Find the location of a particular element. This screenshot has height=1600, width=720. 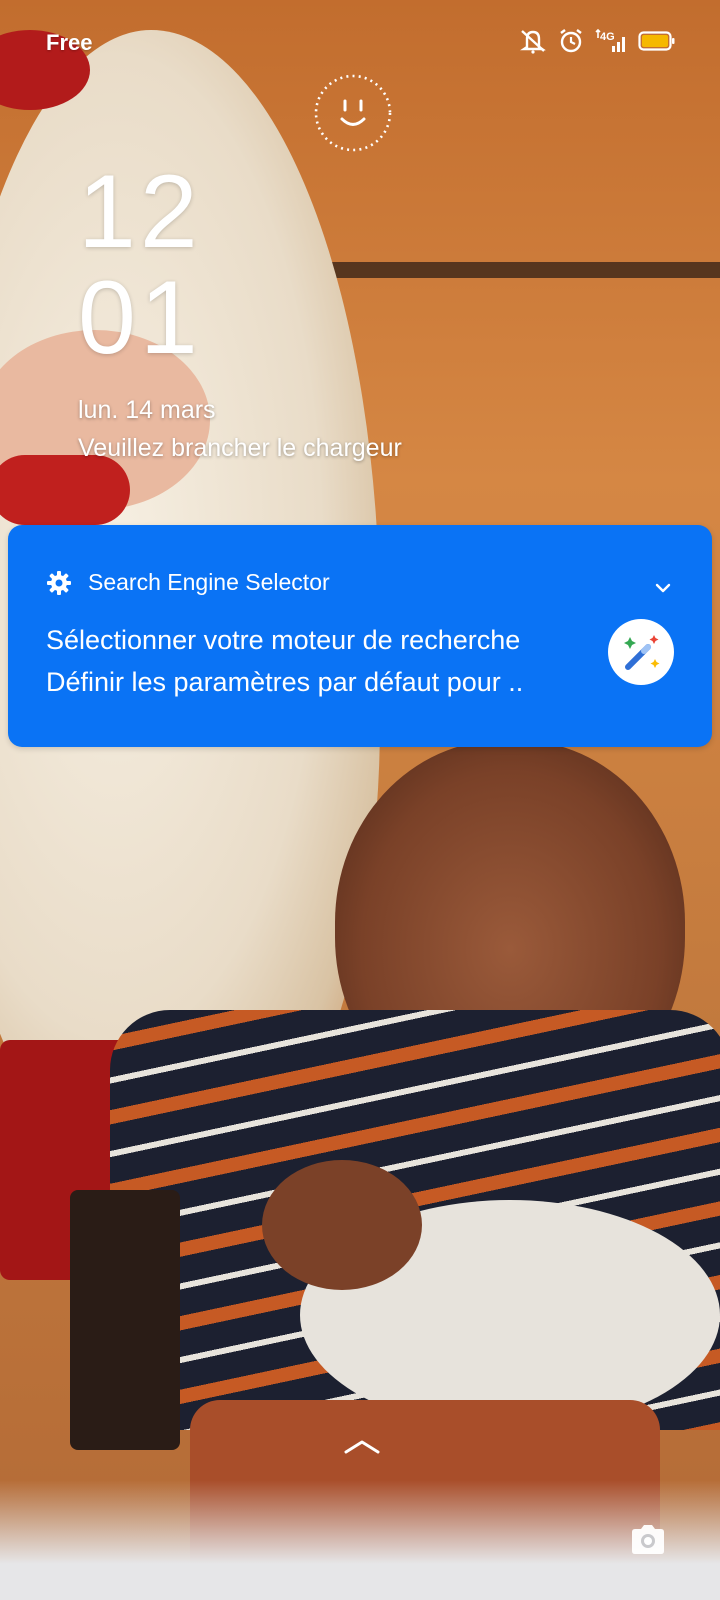

mute-icon is located at coordinates (533, 42).